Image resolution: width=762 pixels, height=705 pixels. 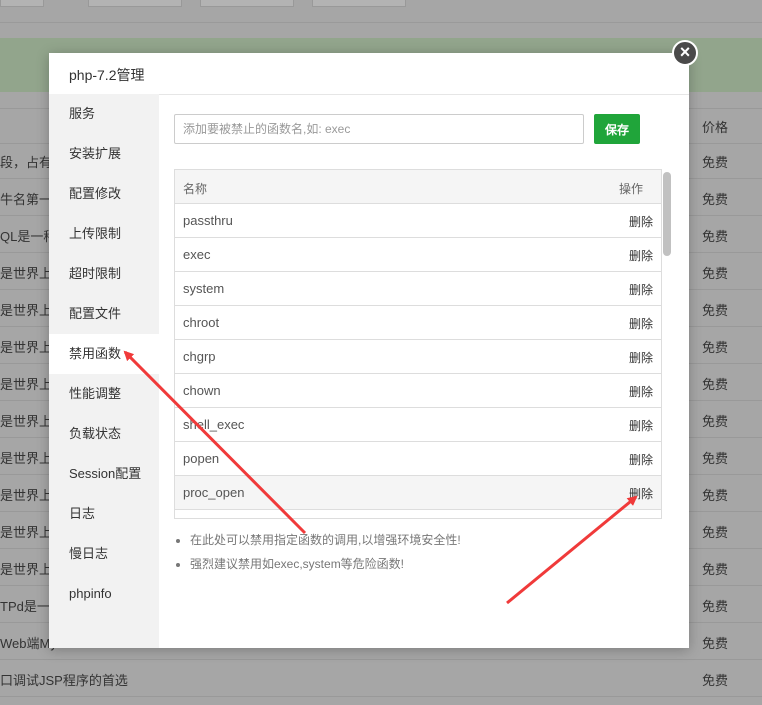 I want to click on sidebar-item: 安装扩展, so click(x=104, y=154).